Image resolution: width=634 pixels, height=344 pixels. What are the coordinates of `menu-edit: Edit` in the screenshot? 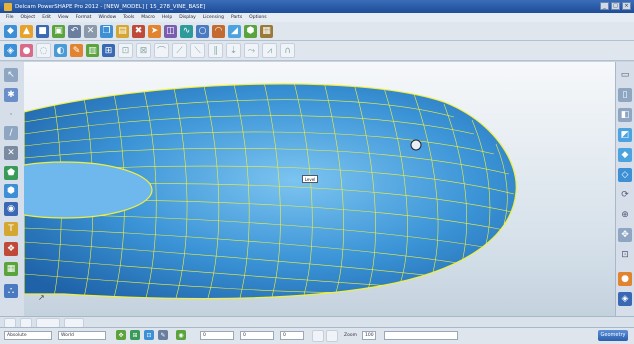 It's located at (46, 17).